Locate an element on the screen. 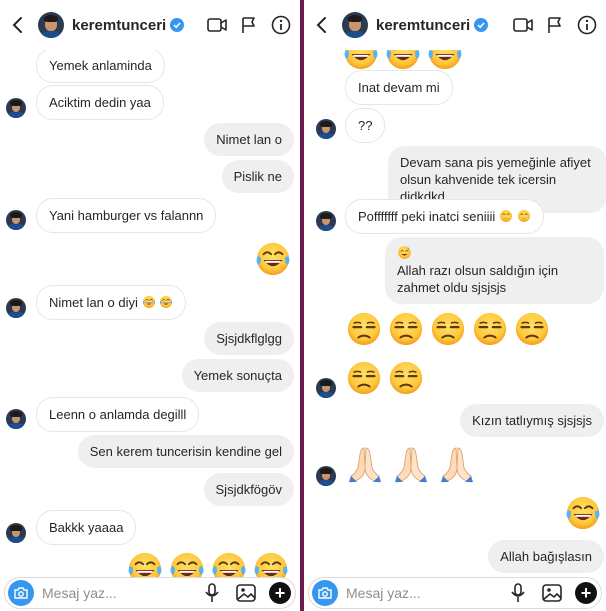  message-bubble: Pofffffff peki inatci seniiii is located at coordinates (444, 216).